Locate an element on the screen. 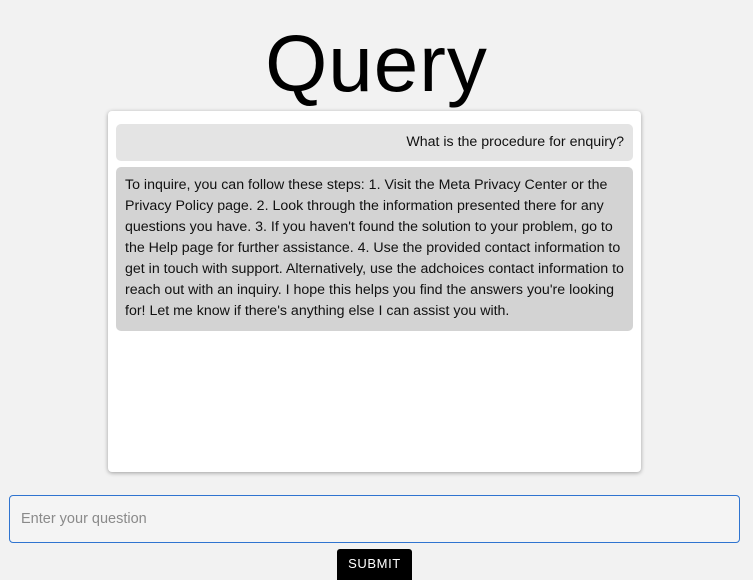 The height and width of the screenshot is (580, 753). submit-button: SUBMIT is located at coordinates (374, 564).